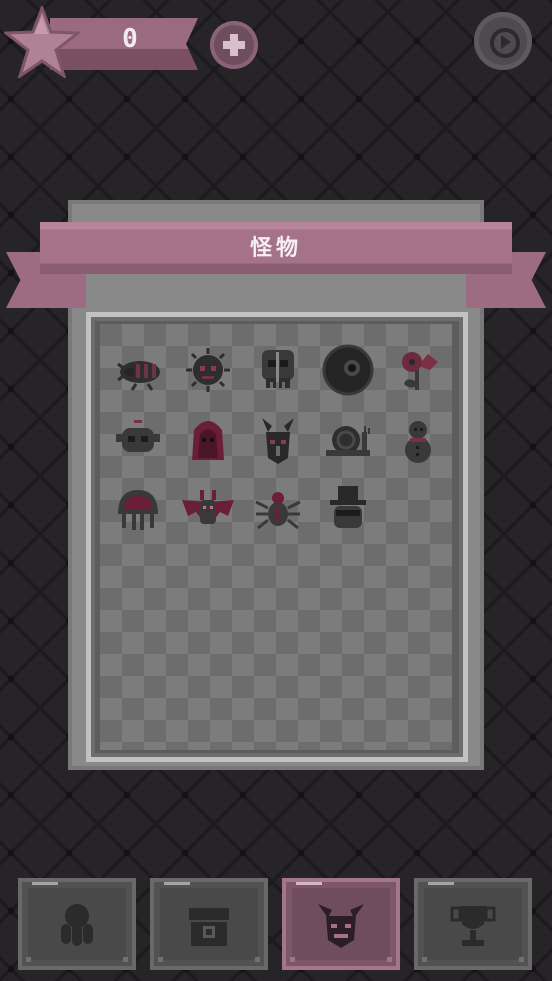 Image resolution: width=552 pixels, height=981 pixels. I want to click on beetle-icon, so click(138, 376).